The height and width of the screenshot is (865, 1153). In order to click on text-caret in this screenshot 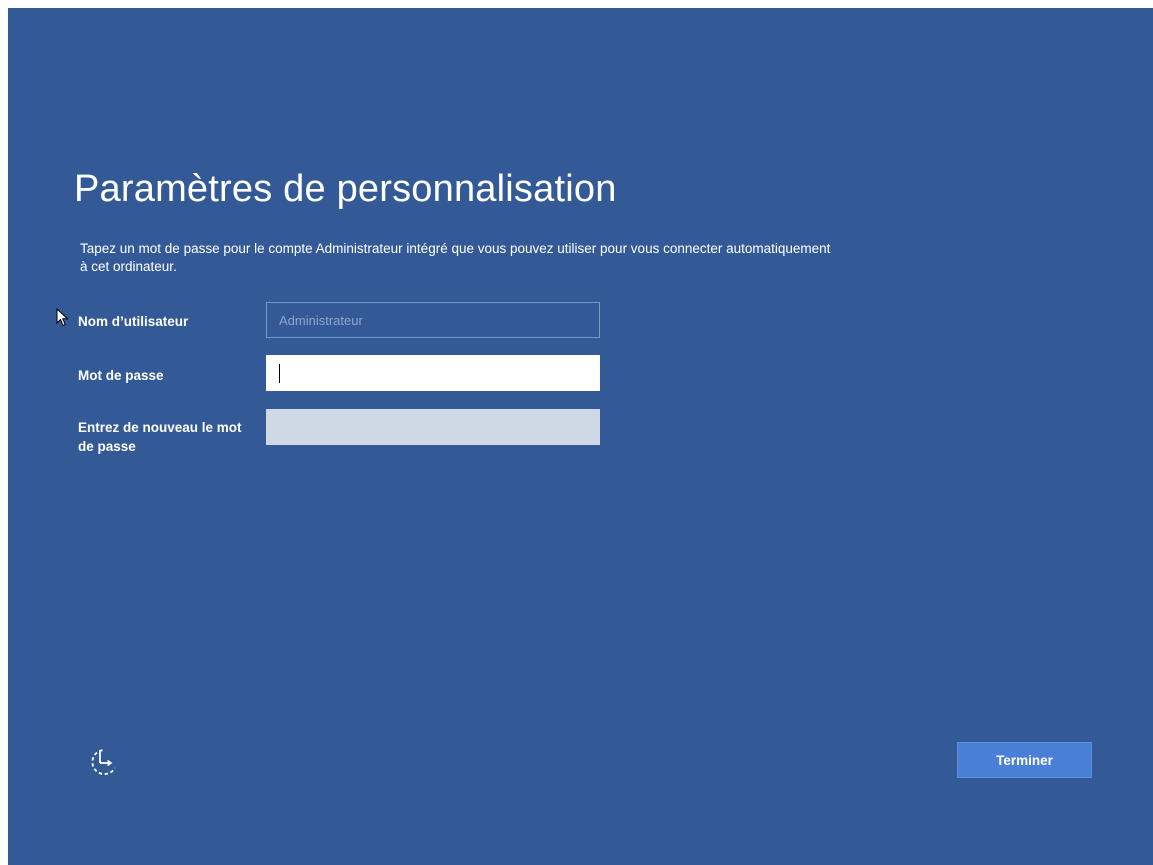, I will do `click(279, 373)`.